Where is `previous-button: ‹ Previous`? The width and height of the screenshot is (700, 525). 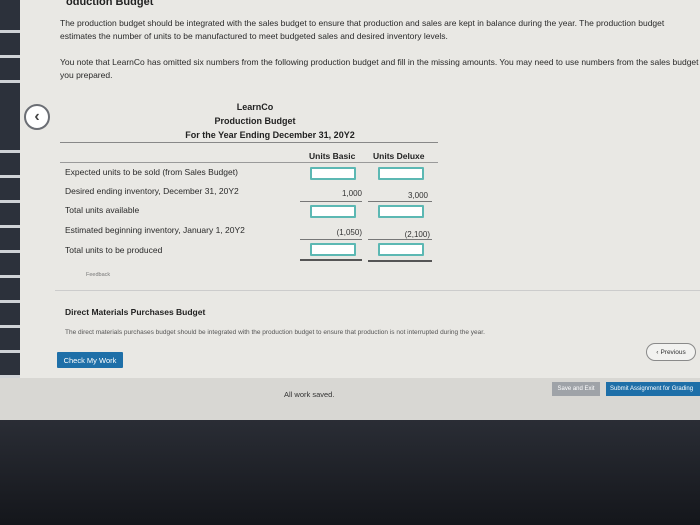 previous-button: ‹ Previous is located at coordinates (671, 352).